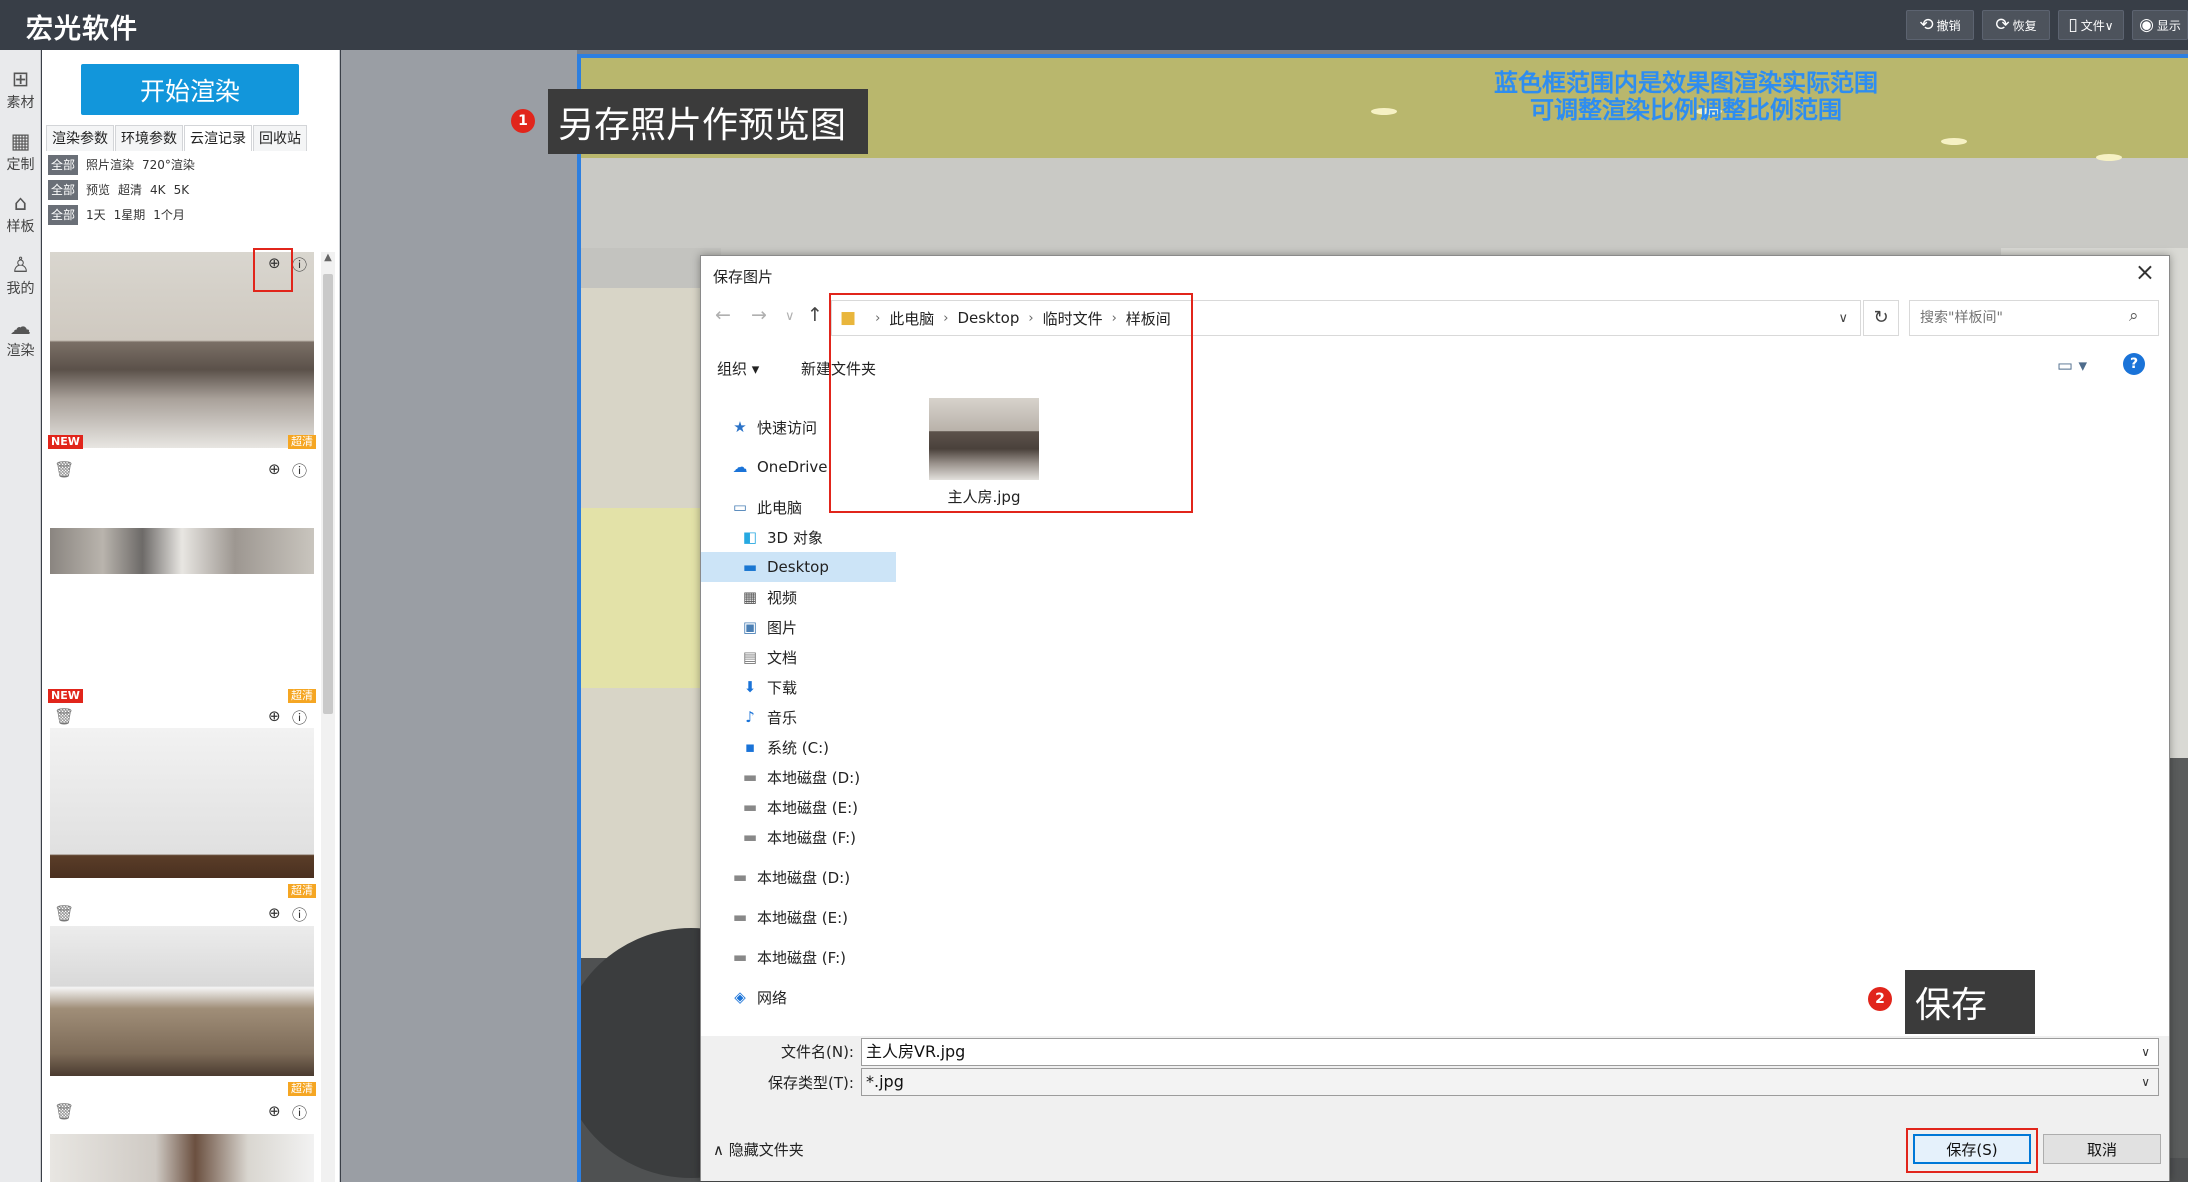 This screenshot has height=1182, width=2188. I want to click on filter-quality: 全部 预览 超清 4K 5K, so click(118, 190).